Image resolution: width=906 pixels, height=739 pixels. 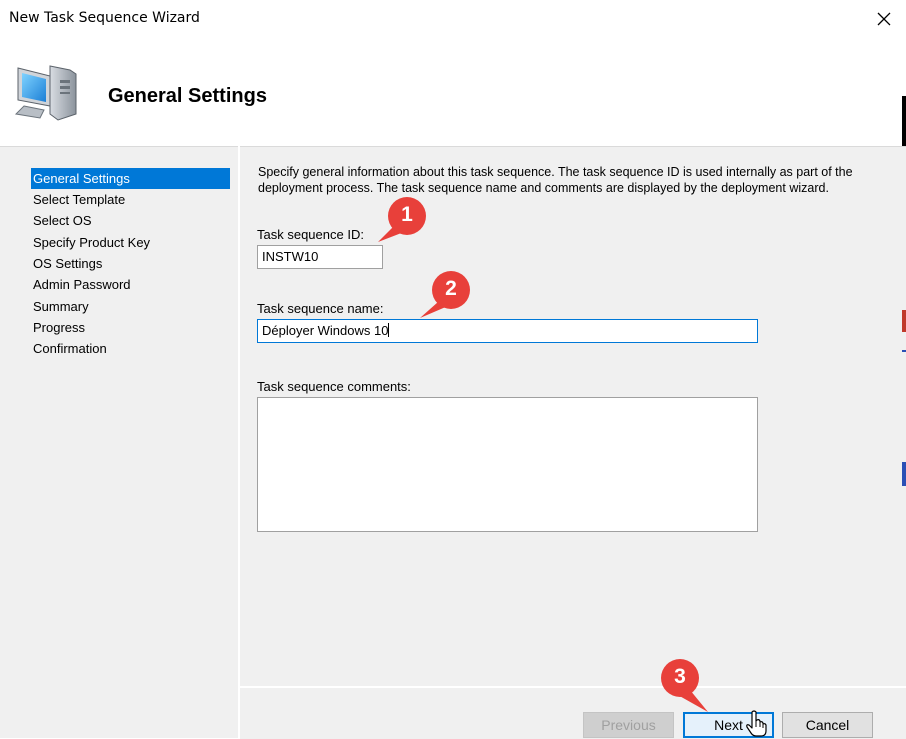 What do you see at coordinates (325, 330) in the screenshot?
I see `name-value: Déployer Windows 10` at bounding box center [325, 330].